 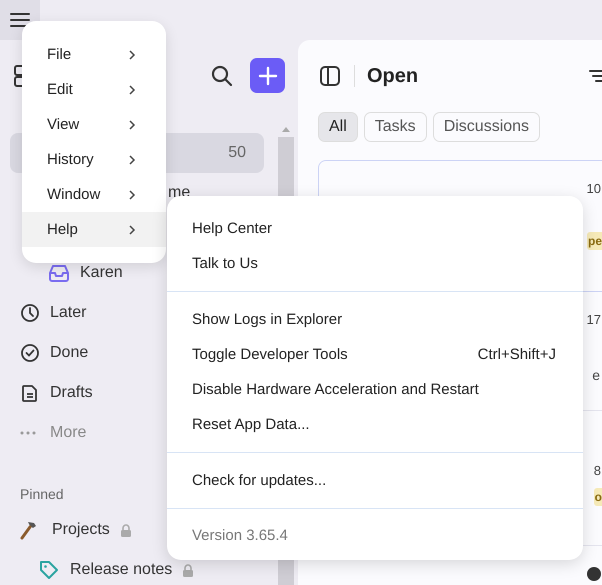 What do you see at coordinates (74, 530) in the screenshot?
I see `pinned-item: Projects` at bounding box center [74, 530].